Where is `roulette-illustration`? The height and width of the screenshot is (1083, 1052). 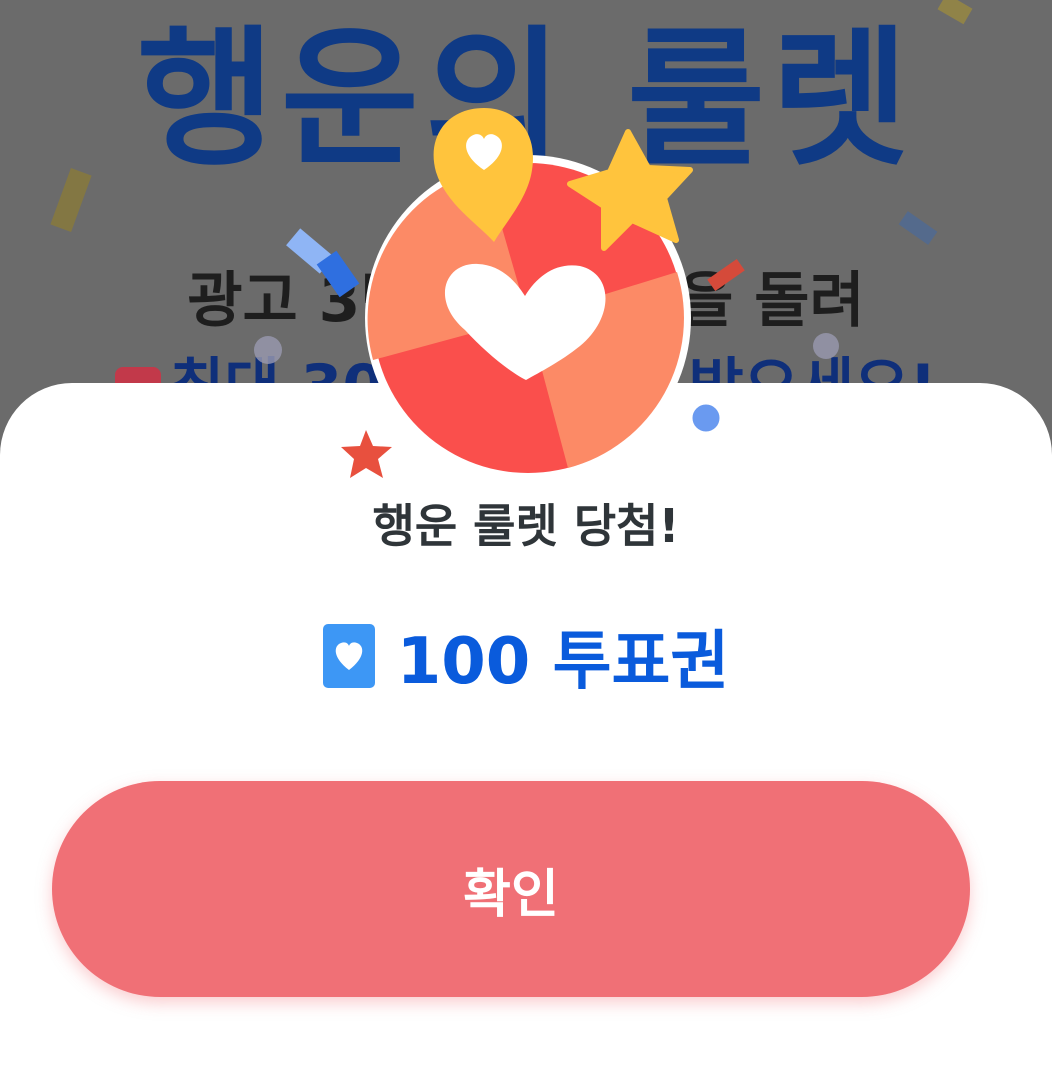 roulette-illustration is located at coordinates (504, 294).